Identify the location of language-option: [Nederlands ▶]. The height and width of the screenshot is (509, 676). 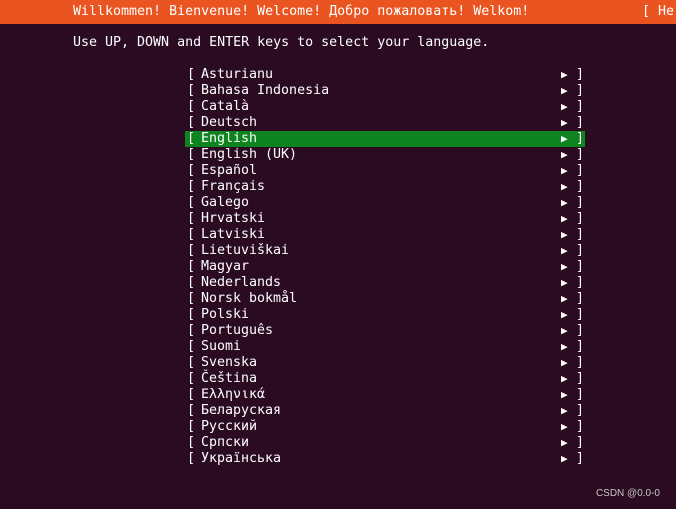
(385, 283).